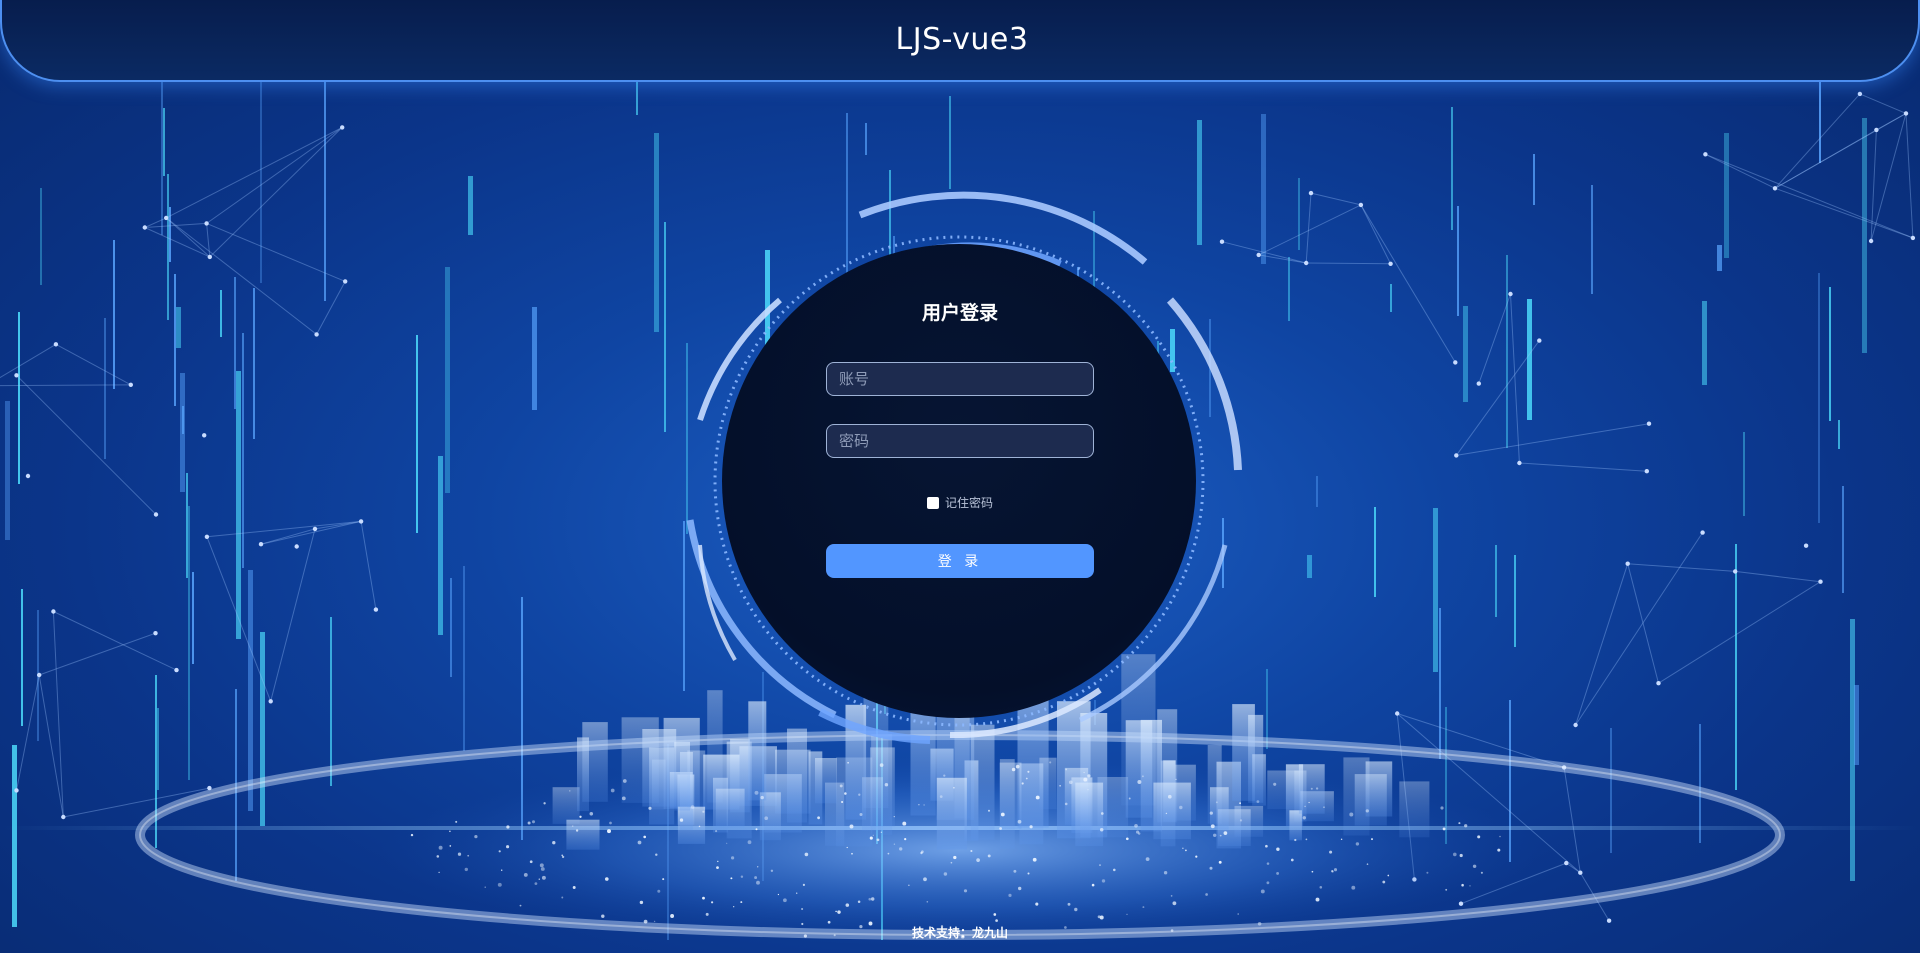  I want to click on top-header-bar: LJS-vue3, so click(960, 41).